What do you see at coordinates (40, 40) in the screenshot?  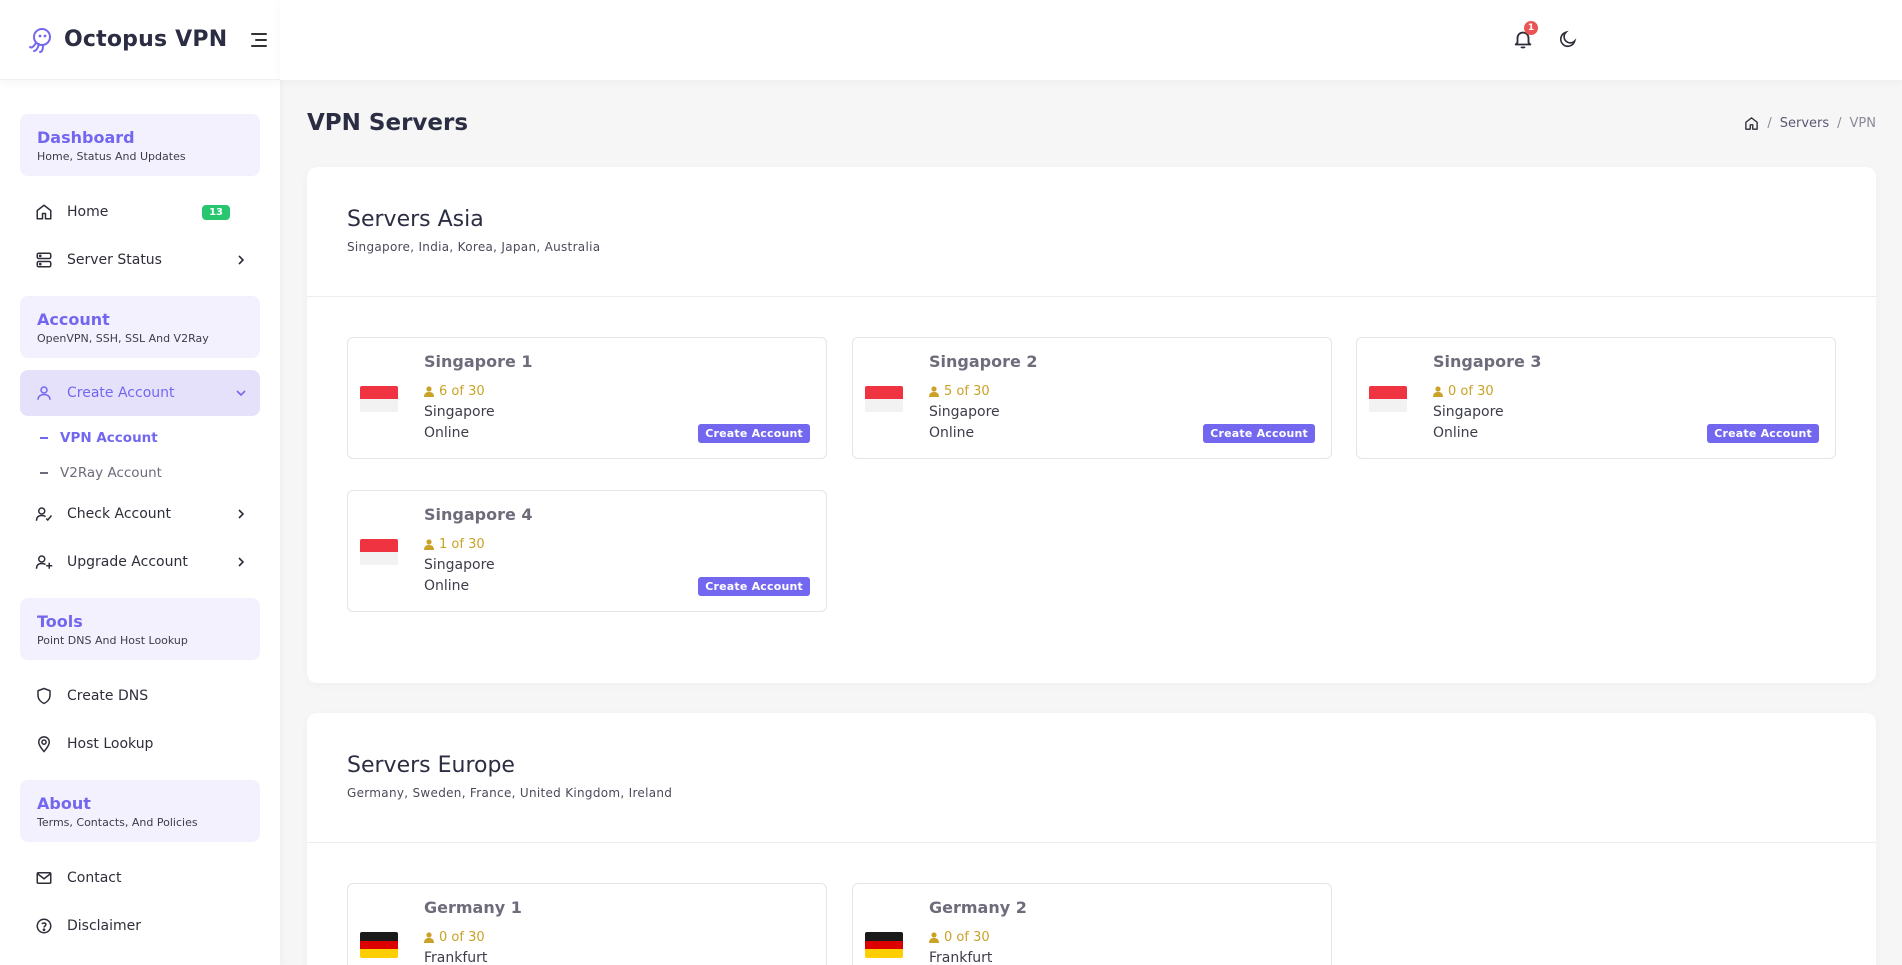 I see `octopus-icon` at bounding box center [40, 40].